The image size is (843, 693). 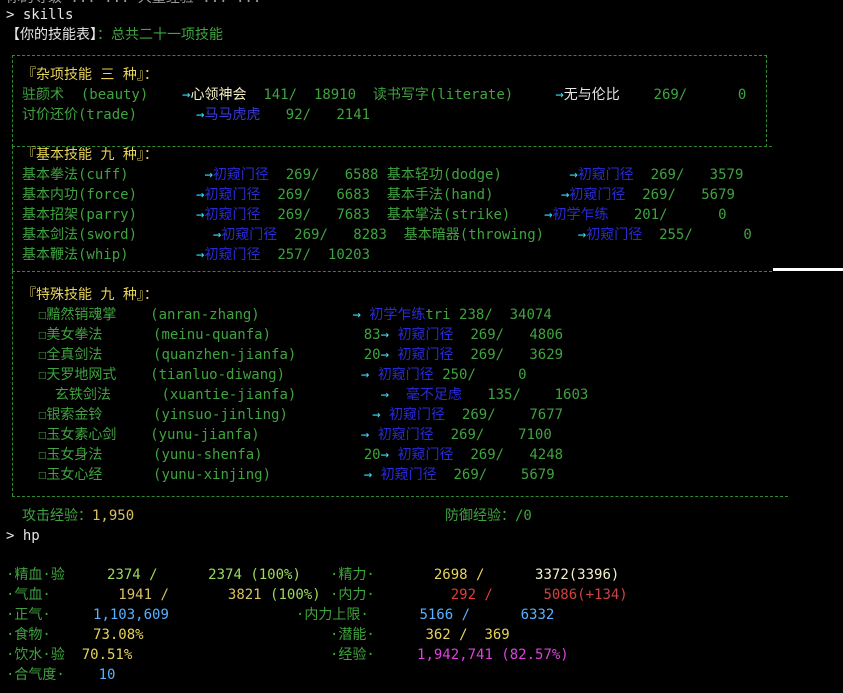 I want to click on skills-summary: ：总共二十一项技能, so click(x=160, y=35).